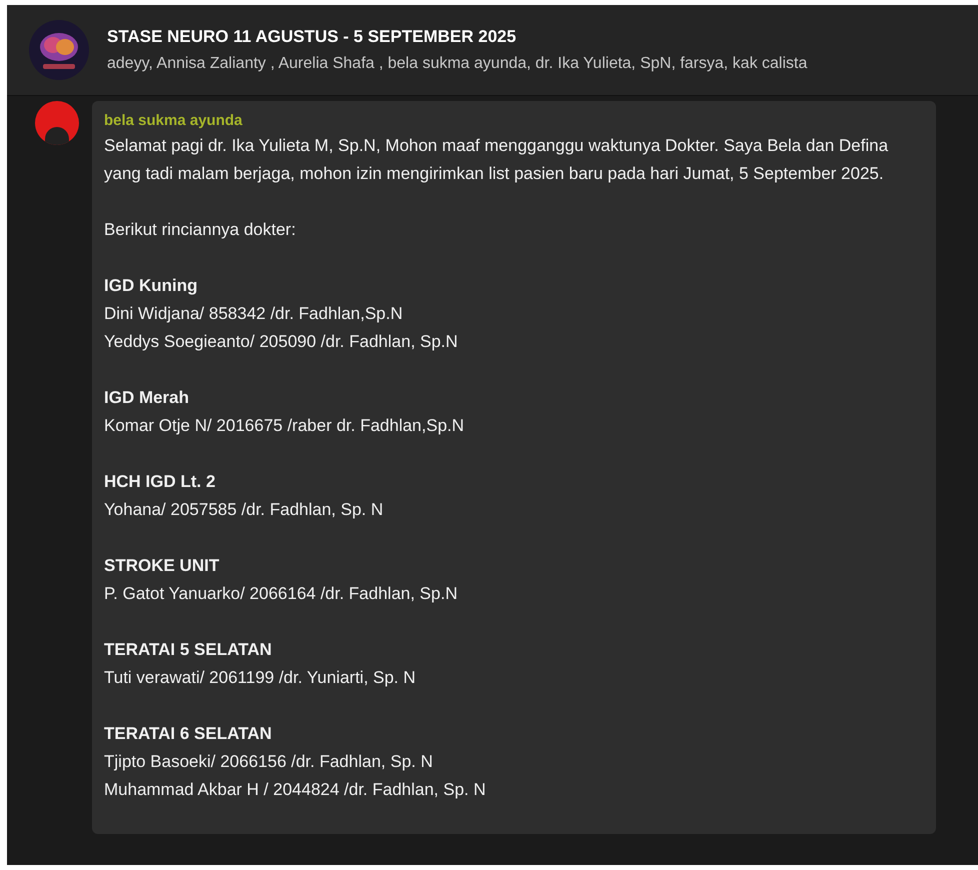 The height and width of the screenshot is (870, 978). What do you see at coordinates (285, 426) in the screenshot?
I see `patient-entry: Komar Otje N/ 2016675 /raber dr. Fadhlan,Sp.N` at bounding box center [285, 426].